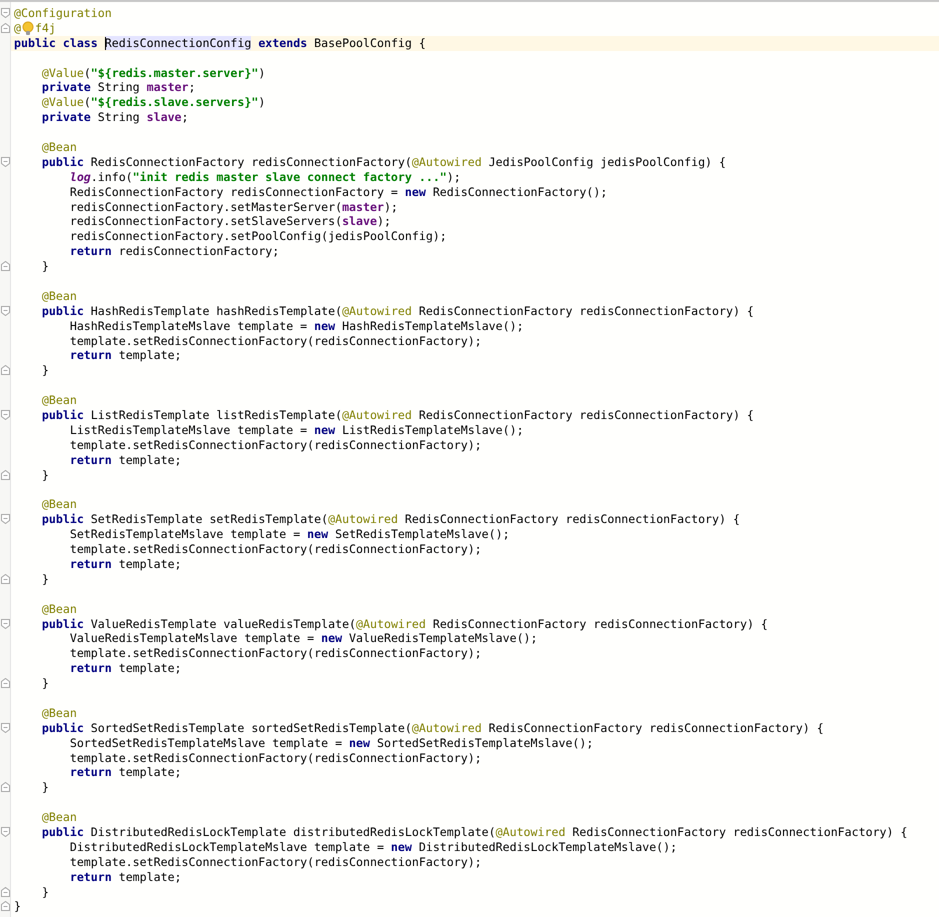 The image size is (939, 917). Describe the element at coordinates (404, 623) in the screenshot. I see `code-line: public ValueRedisTemplate valueRedisTemplate(@Autowired RedisConnectionFactory redisConnectionFactory) {` at that location.